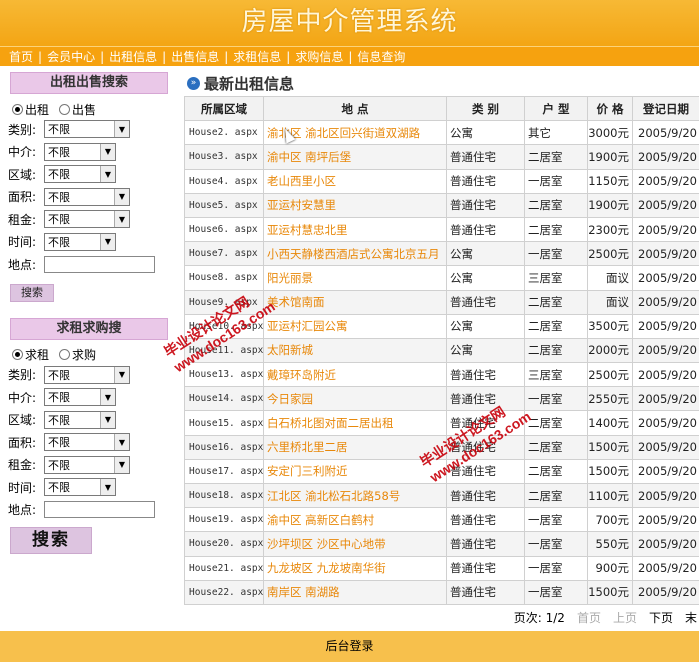  Describe the element at coordinates (355, 326) in the screenshot. I see `row-location-link: 亚运村汇园公寓` at that location.